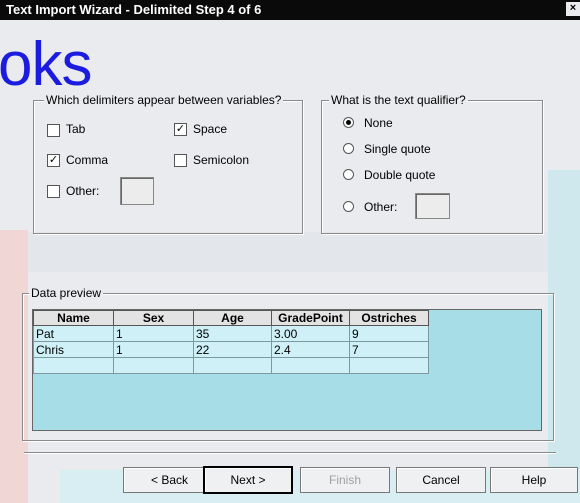 The height and width of the screenshot is (503, 580). Describe the element at coordinates (348, 174) in the screenshot. I see `qualifier-double-quote-radio` at that location.